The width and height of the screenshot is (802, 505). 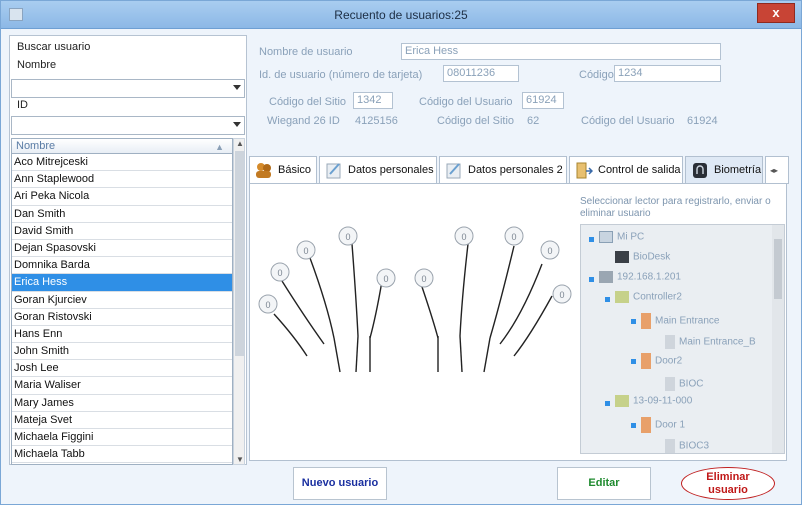 I want to click on new-user-button: Nuevo usuario, so click(x=340, y=483).